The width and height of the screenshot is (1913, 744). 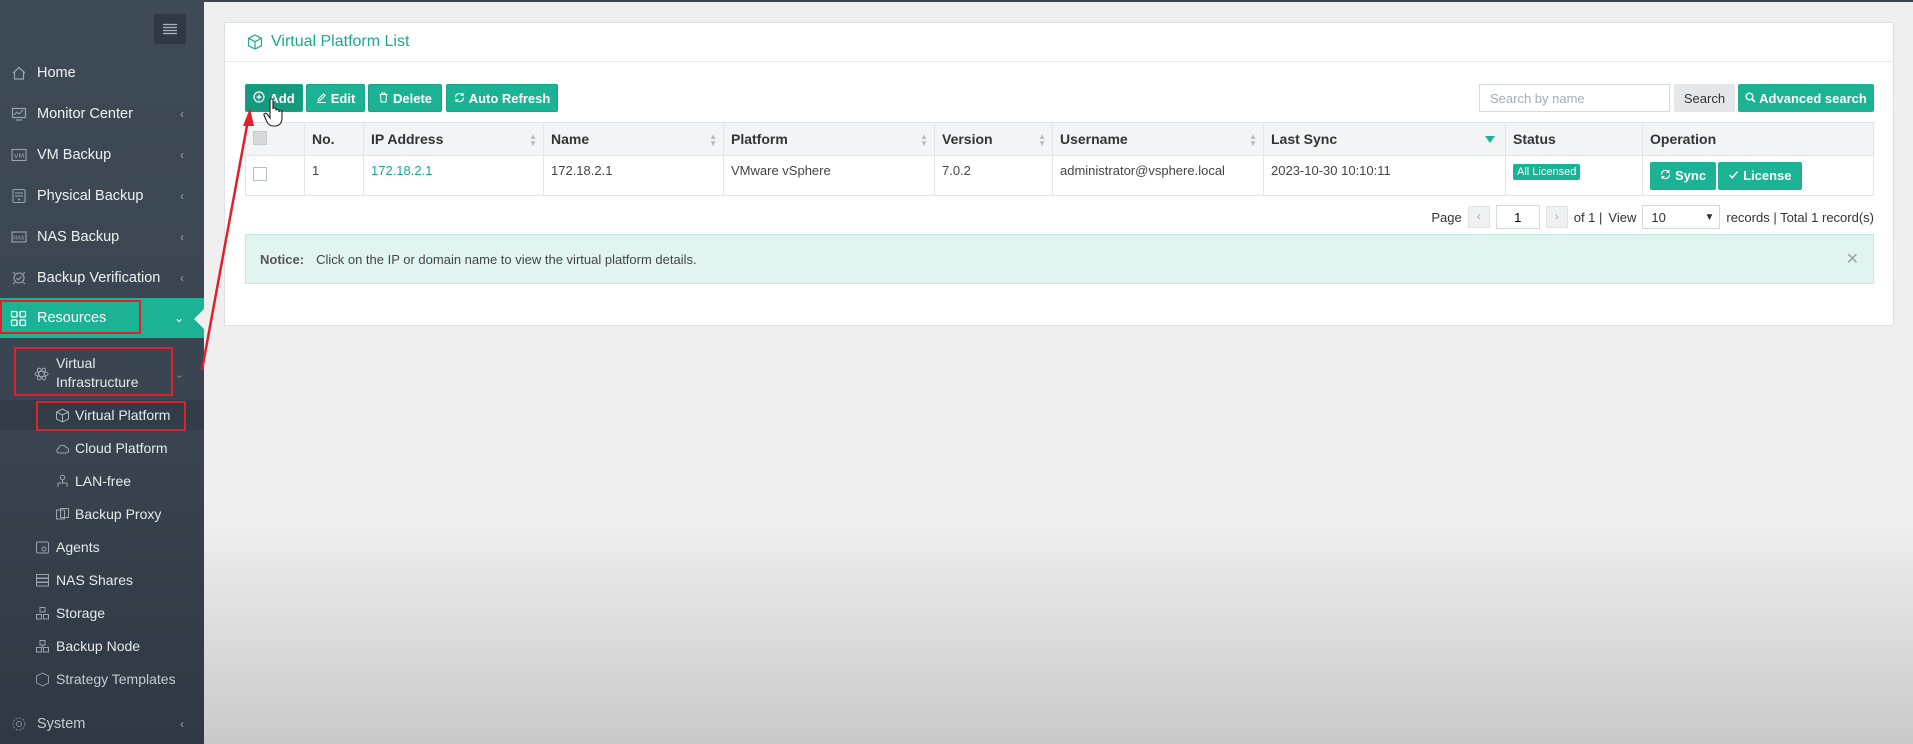 I want to click on sidebar-item-nas-shares: NAS Shares, so click(x=102, y=580).